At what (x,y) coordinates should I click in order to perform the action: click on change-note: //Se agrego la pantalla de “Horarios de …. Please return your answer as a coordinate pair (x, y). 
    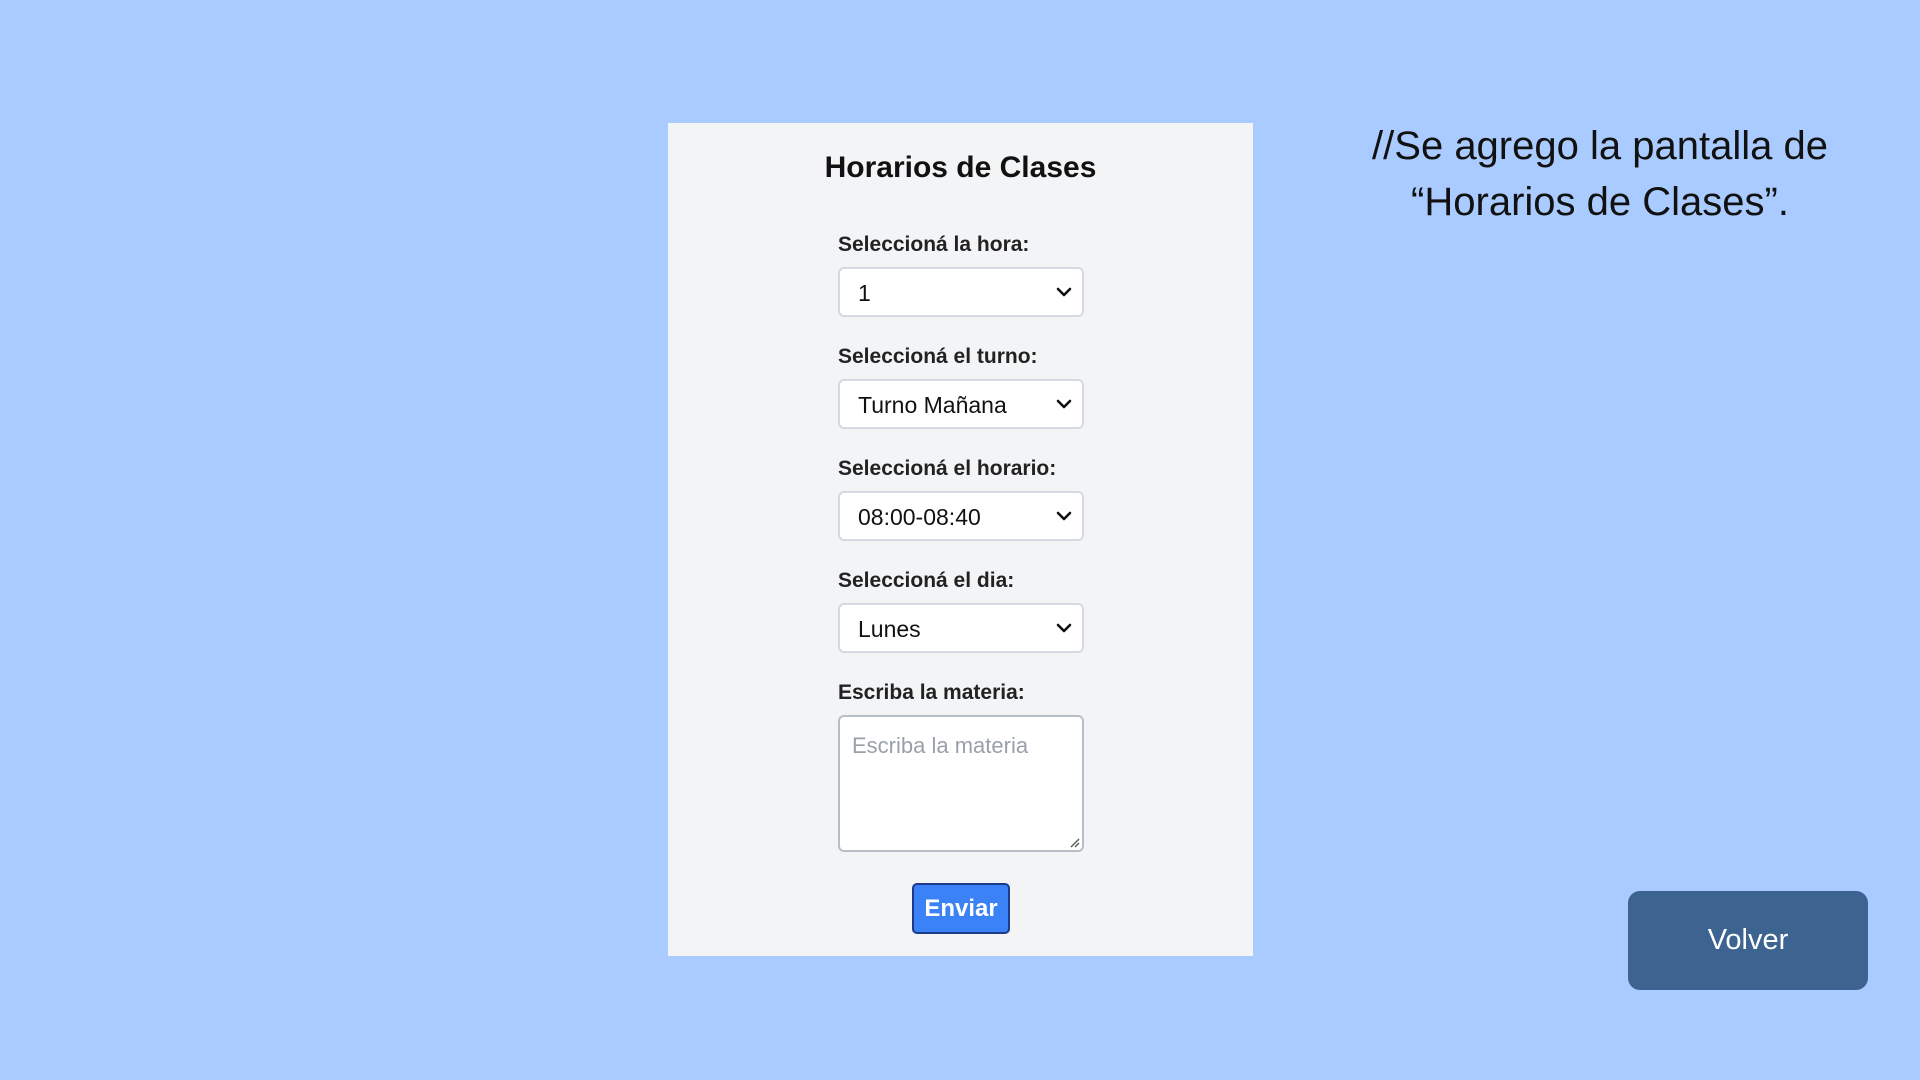
    Looking at the image, I should click on (1600, 174).